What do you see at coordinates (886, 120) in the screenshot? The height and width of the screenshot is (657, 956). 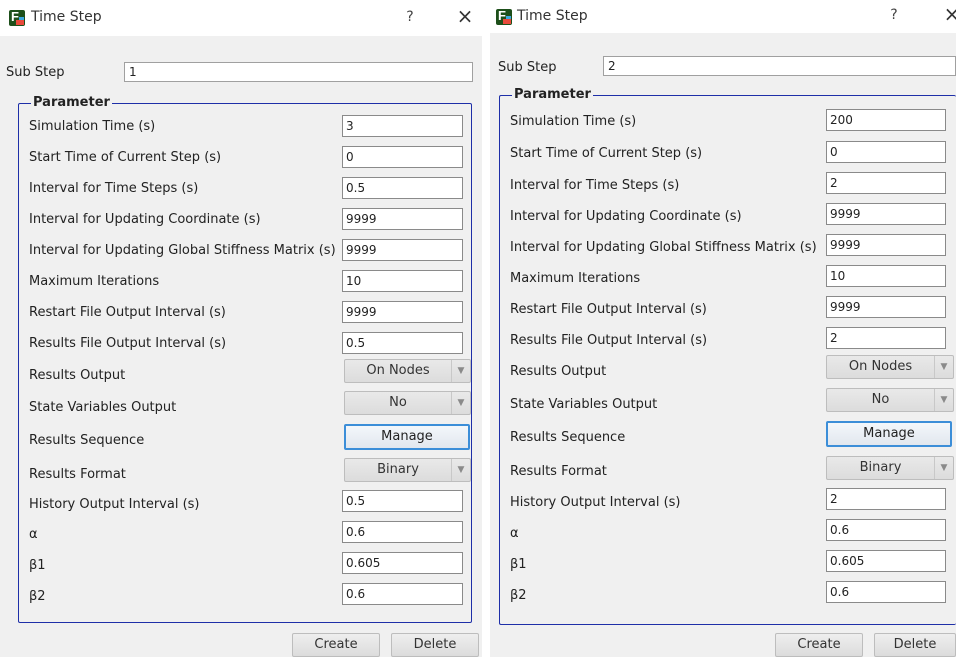 I see `simulation-time-input: 200` at bounding box center [886, 120].